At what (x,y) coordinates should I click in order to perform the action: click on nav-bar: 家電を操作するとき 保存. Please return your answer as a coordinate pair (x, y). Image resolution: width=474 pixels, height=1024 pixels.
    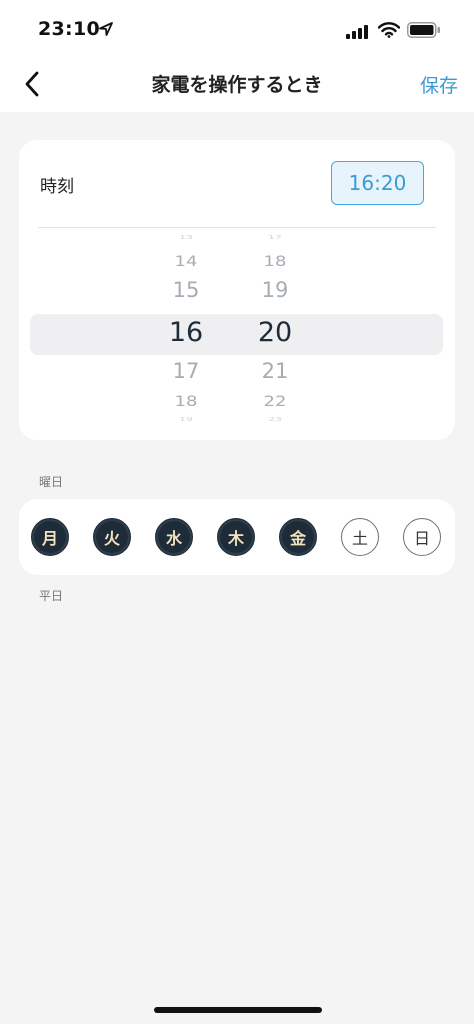
    Looking at the image, I should click on (237, 86).